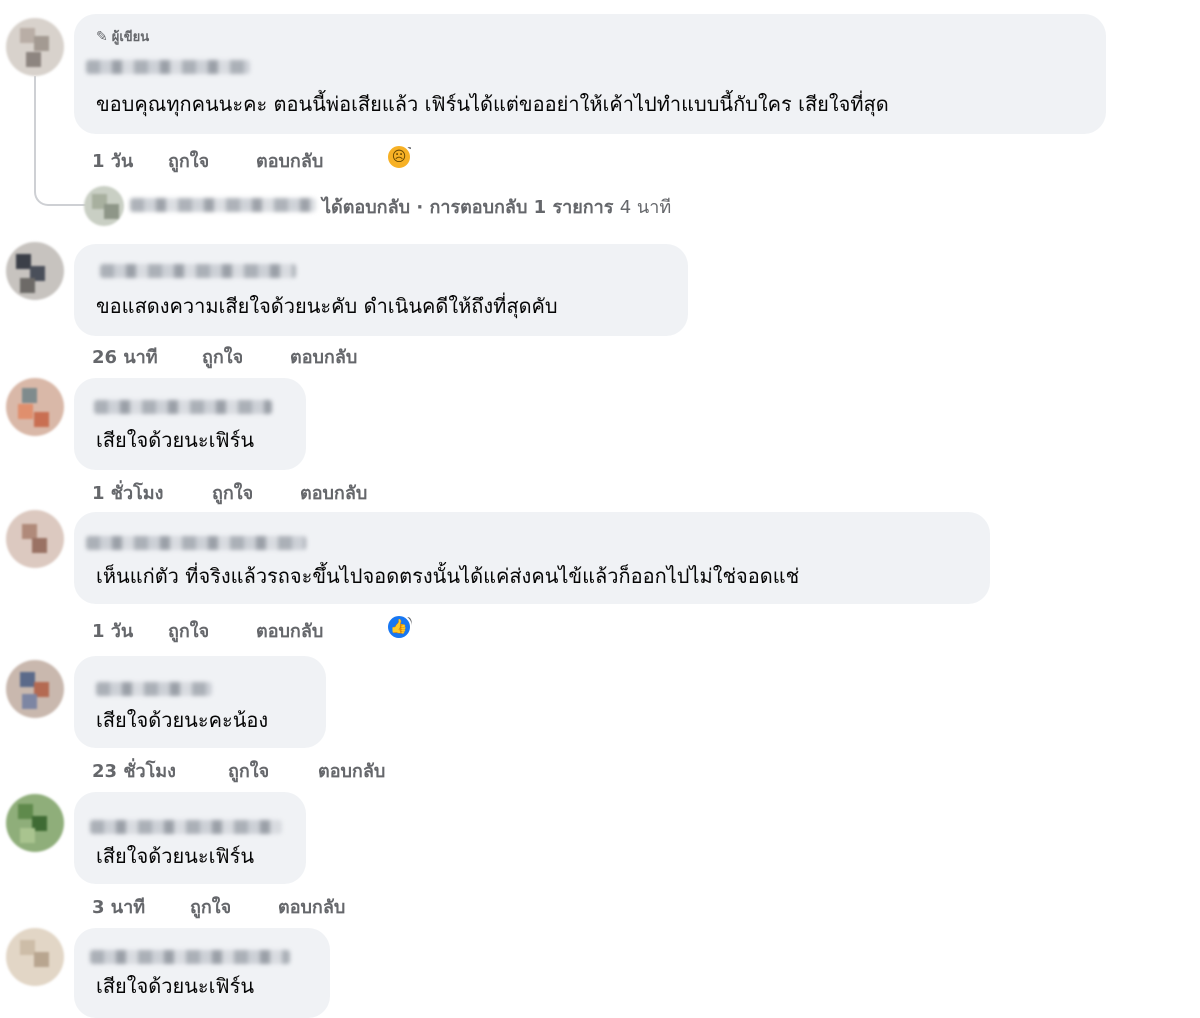  Describe the element at coordinates (399, 627) in the screenshot. I see `like-icon: 👍` at that location.